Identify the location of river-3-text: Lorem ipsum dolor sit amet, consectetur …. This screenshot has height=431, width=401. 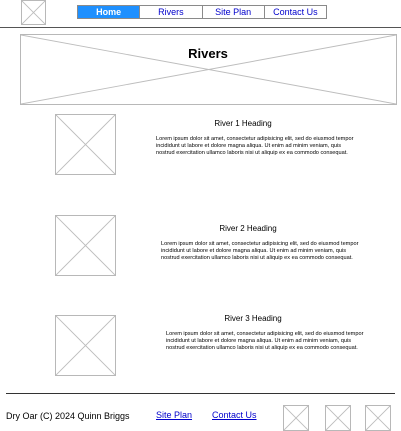
(265, 341).